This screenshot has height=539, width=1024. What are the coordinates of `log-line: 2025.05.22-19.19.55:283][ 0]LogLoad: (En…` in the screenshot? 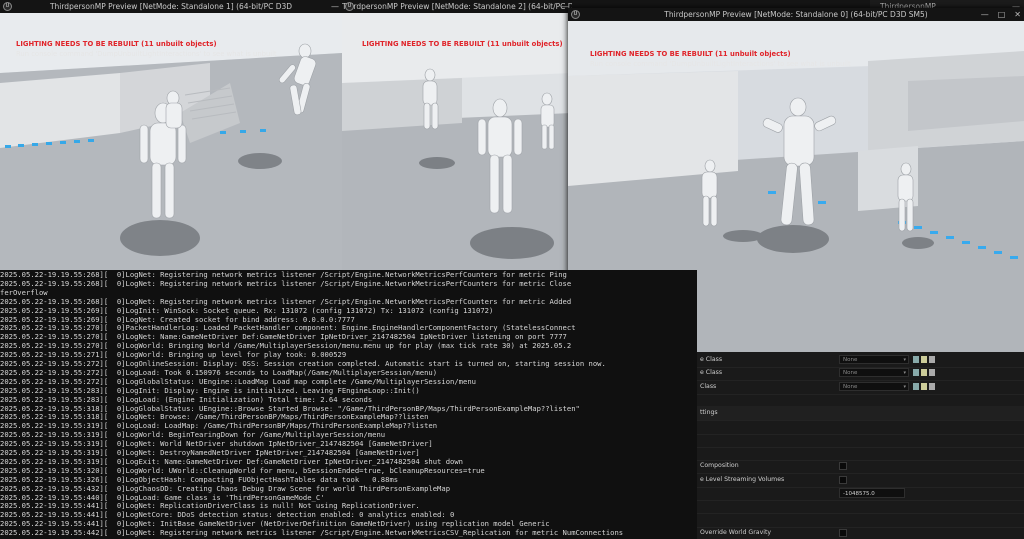 It's located at (186, 399).